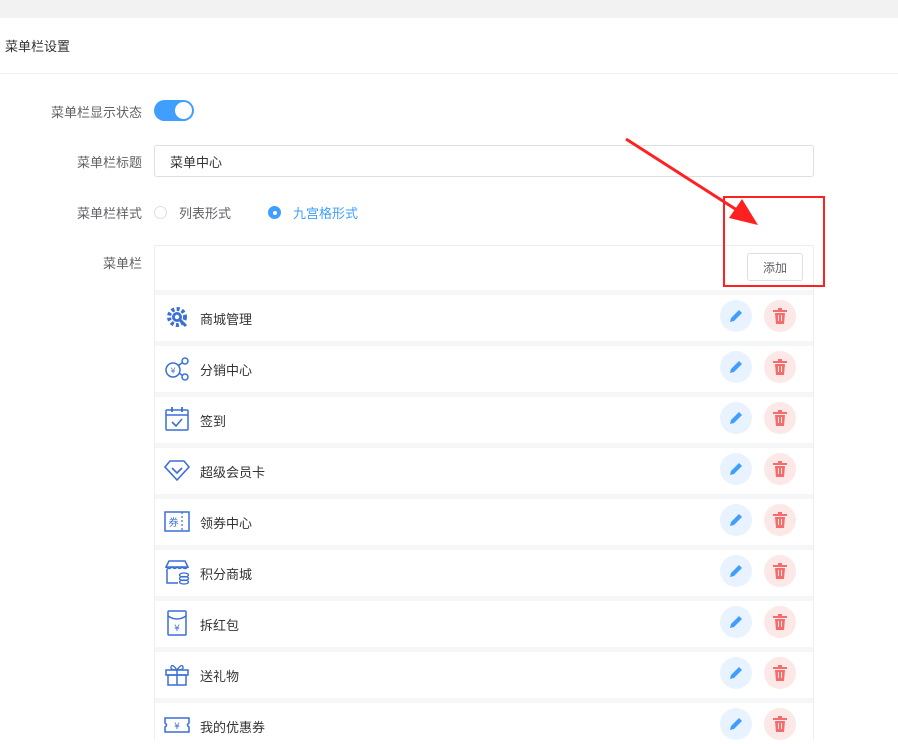 This screenshot has width=898, height=744. I want to click on my-coupon-icon: ¥, so click(177, 725).